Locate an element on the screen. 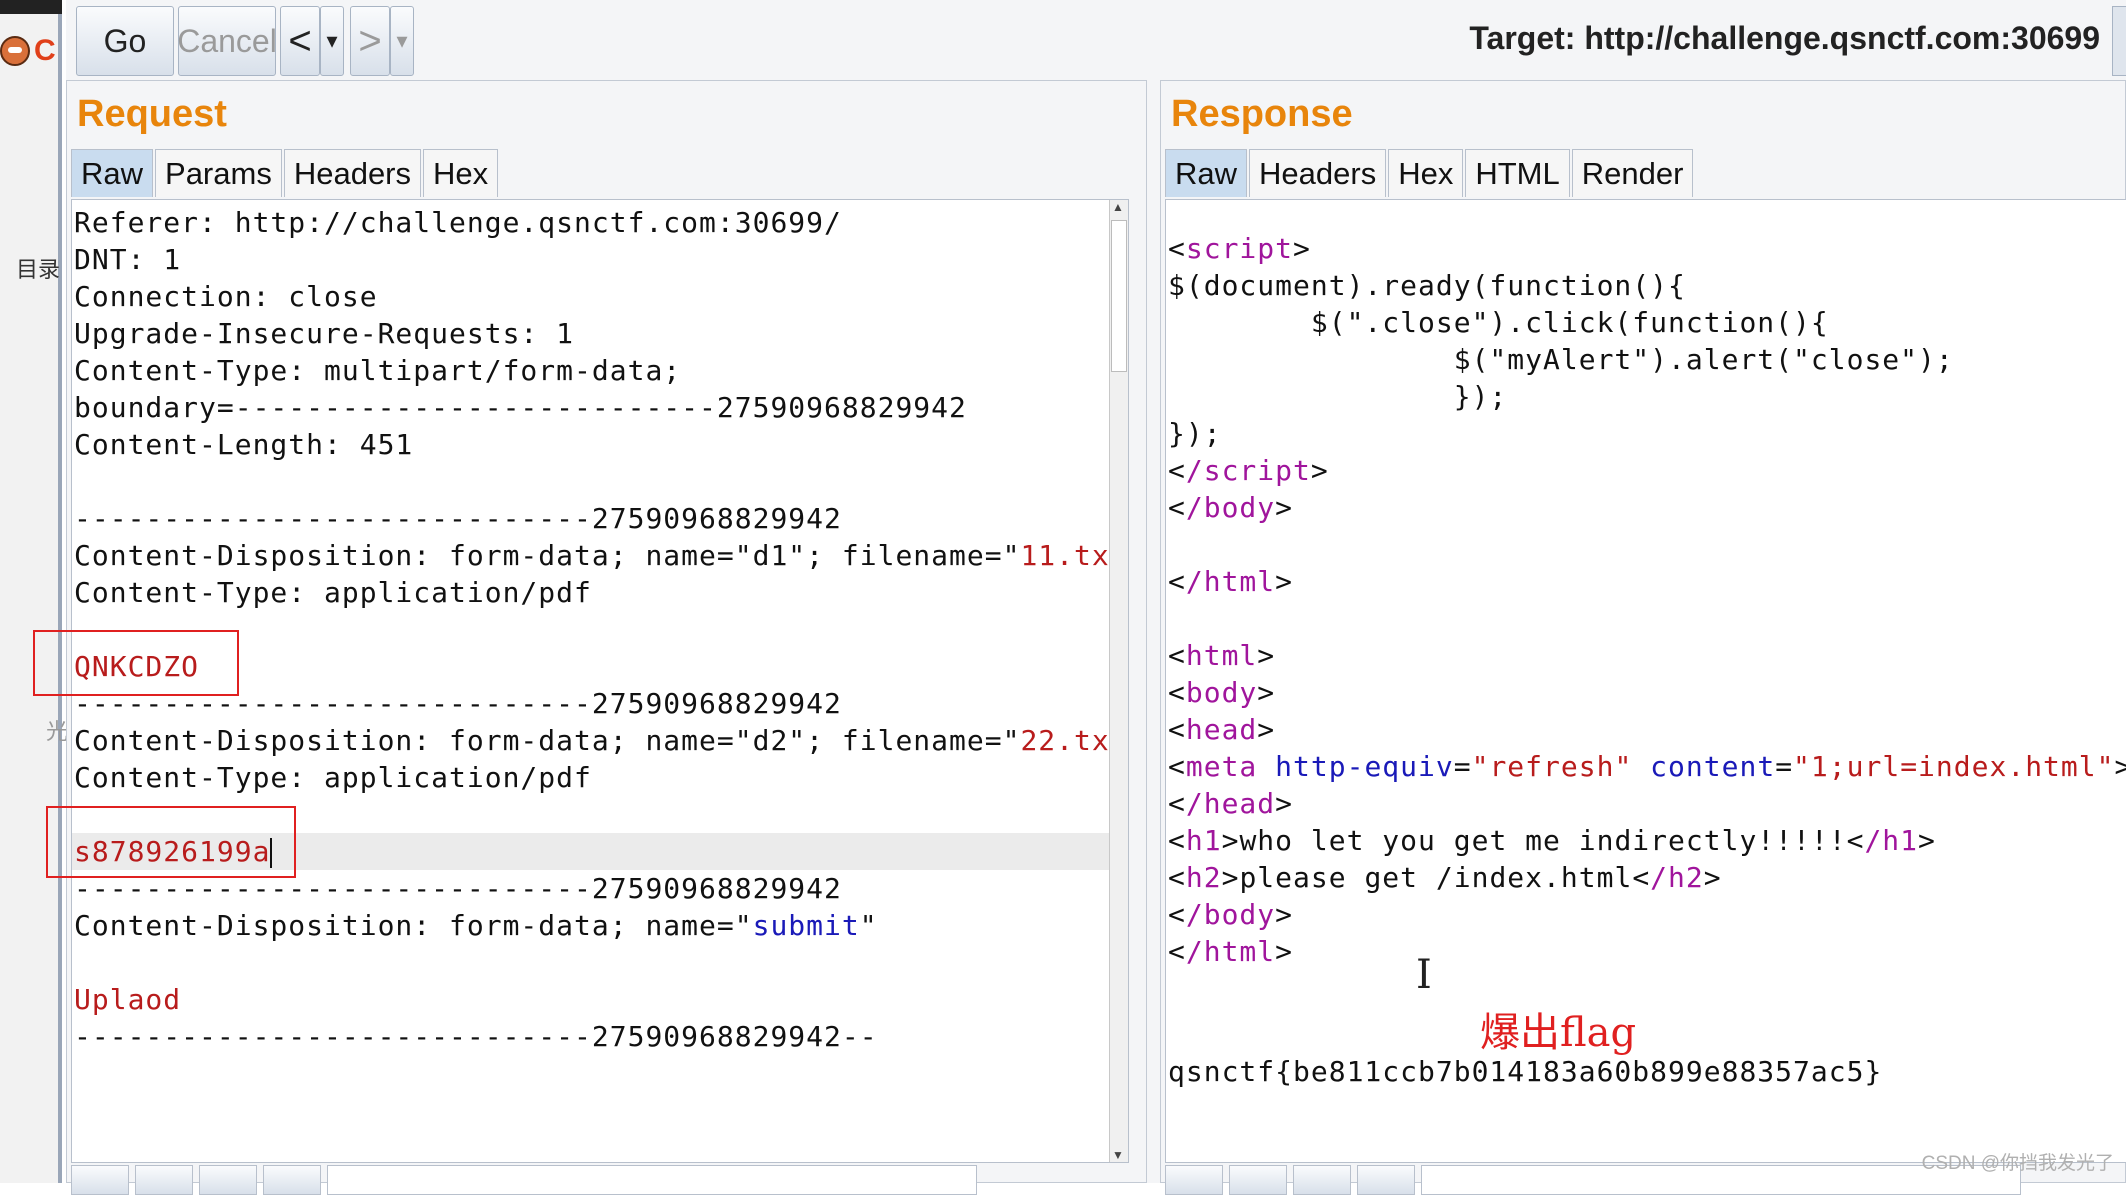 The width and height of the screenshot is (2126, 1195). response-line: <h2>please get /index.html</h2> is located at coordinates (1445, 877).